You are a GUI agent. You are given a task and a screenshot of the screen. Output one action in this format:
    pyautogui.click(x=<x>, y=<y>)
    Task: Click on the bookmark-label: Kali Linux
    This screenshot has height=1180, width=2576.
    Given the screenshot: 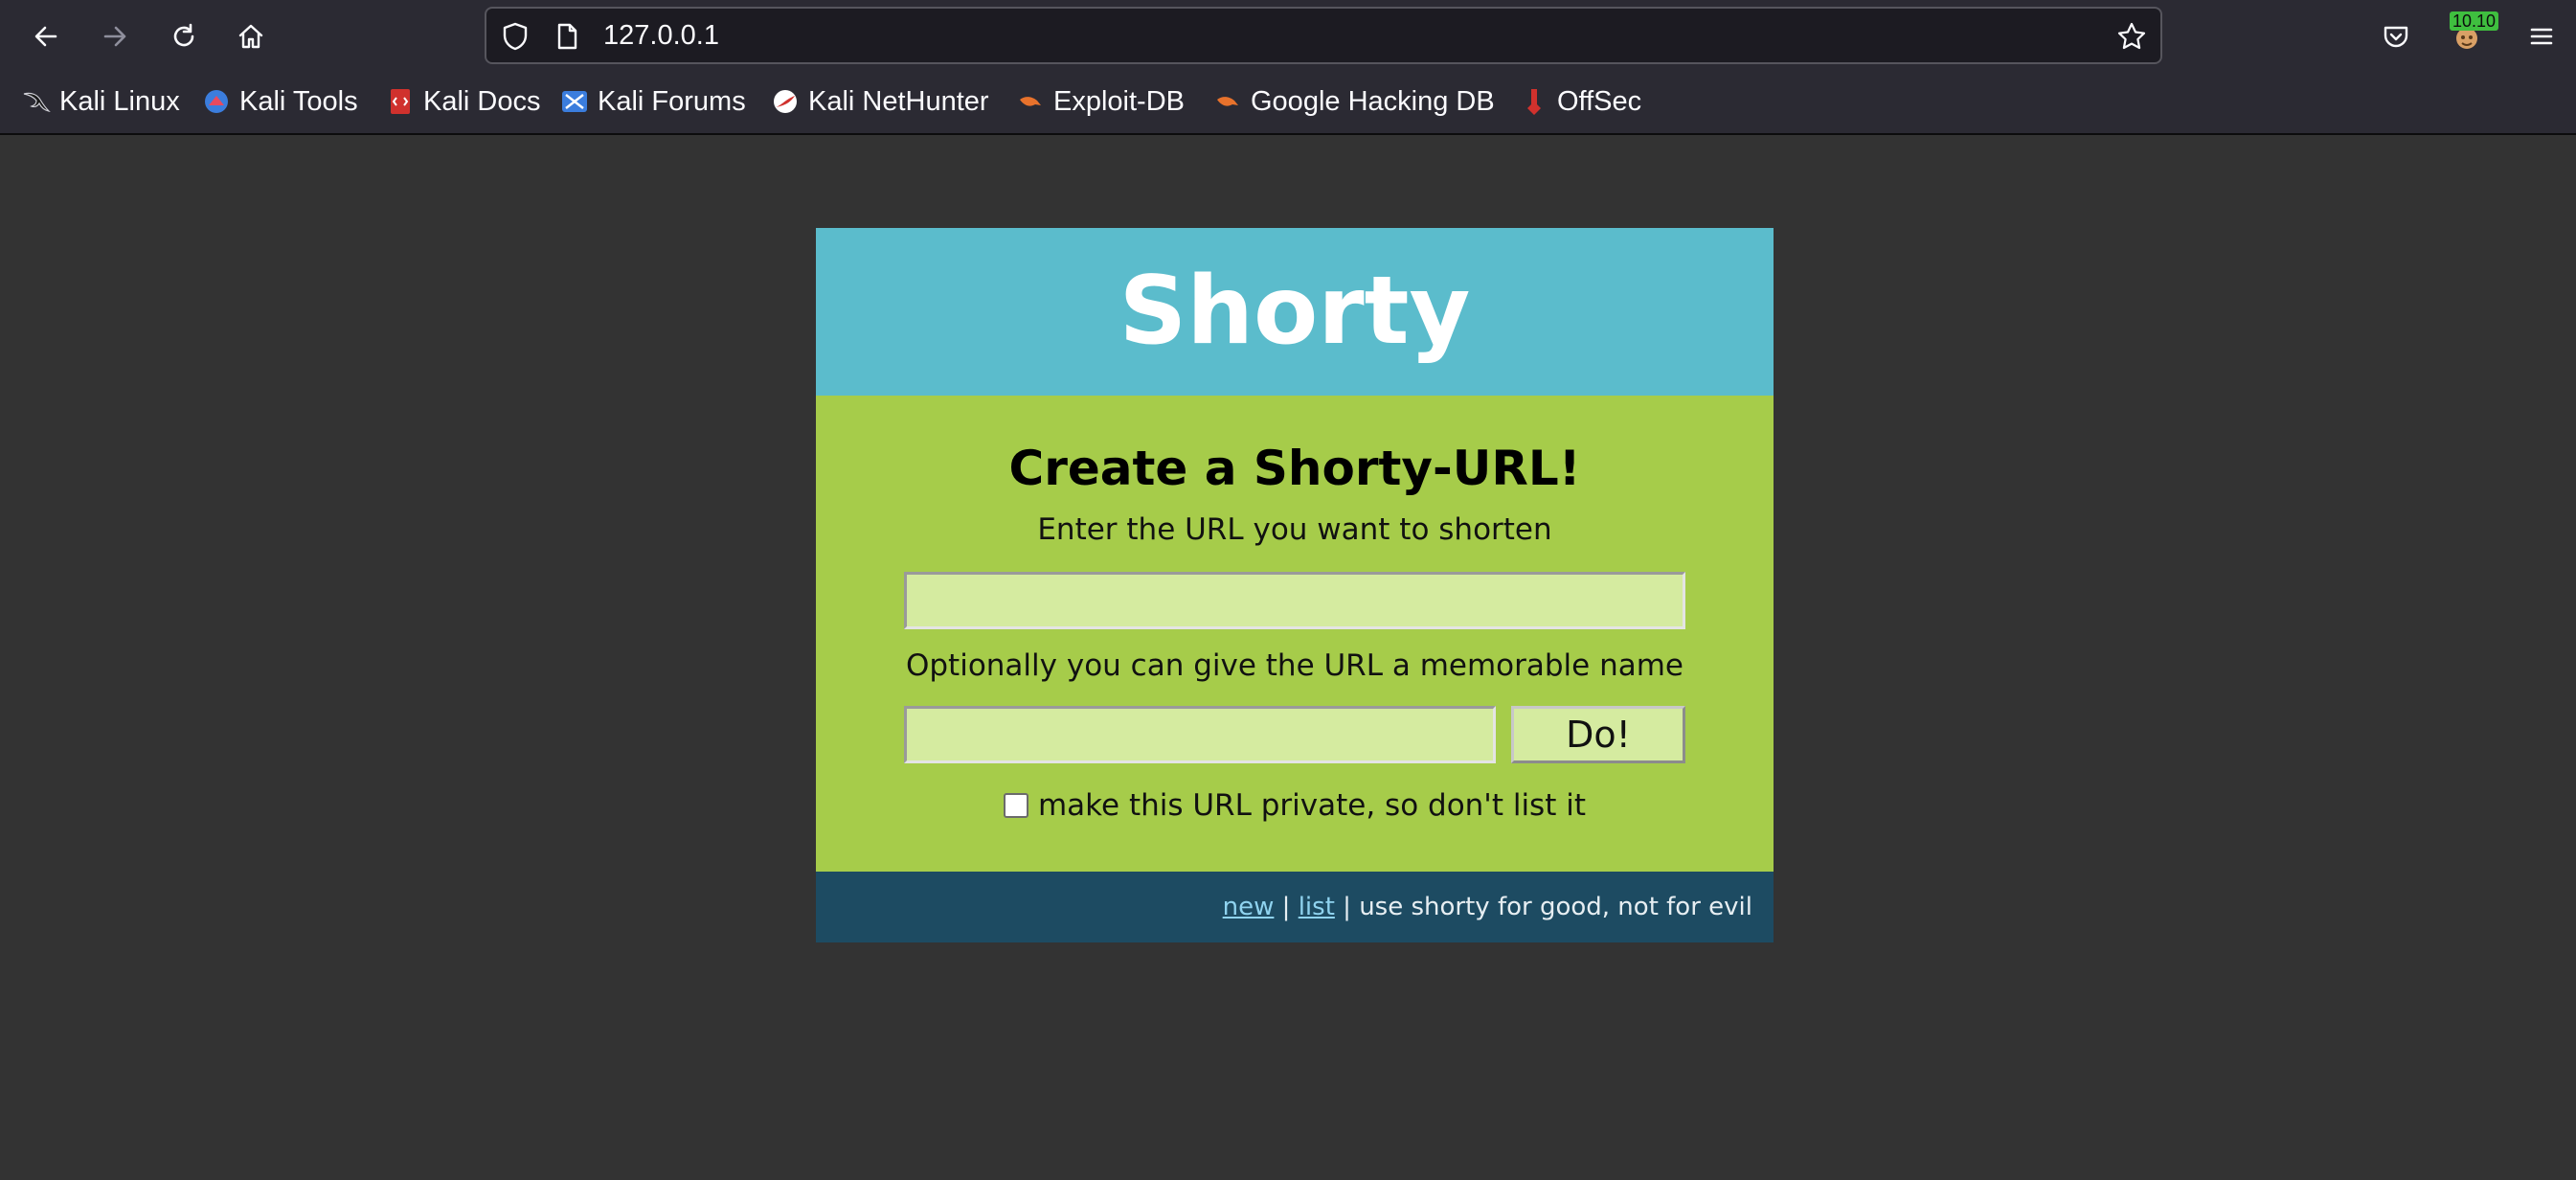 What is the action you would take?
    pyautogui.click(x=119, y=101)
    